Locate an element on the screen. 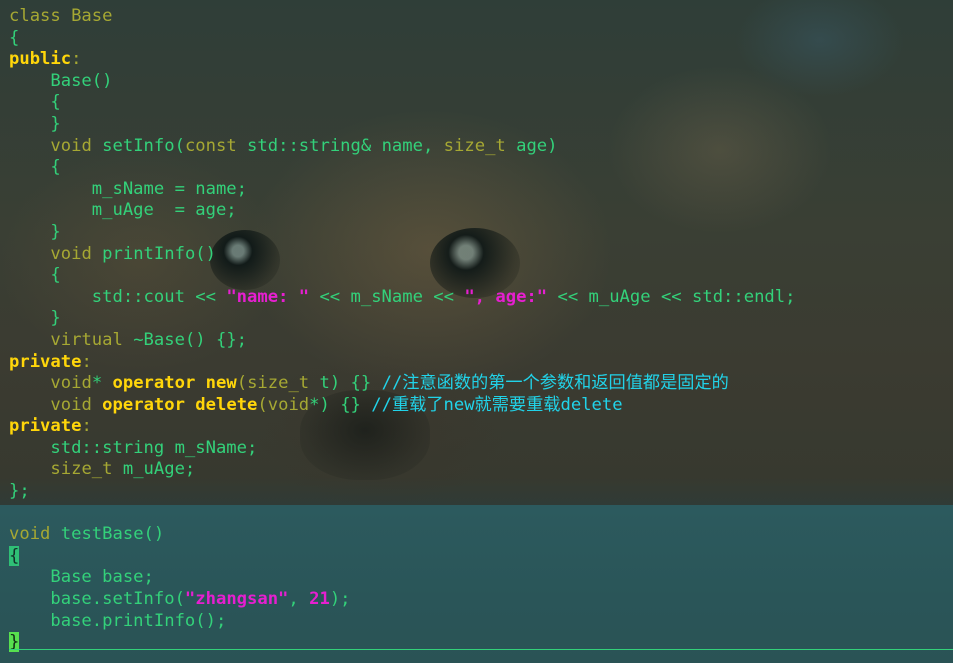  code-line: Base() is located at coordinates (402, 82).